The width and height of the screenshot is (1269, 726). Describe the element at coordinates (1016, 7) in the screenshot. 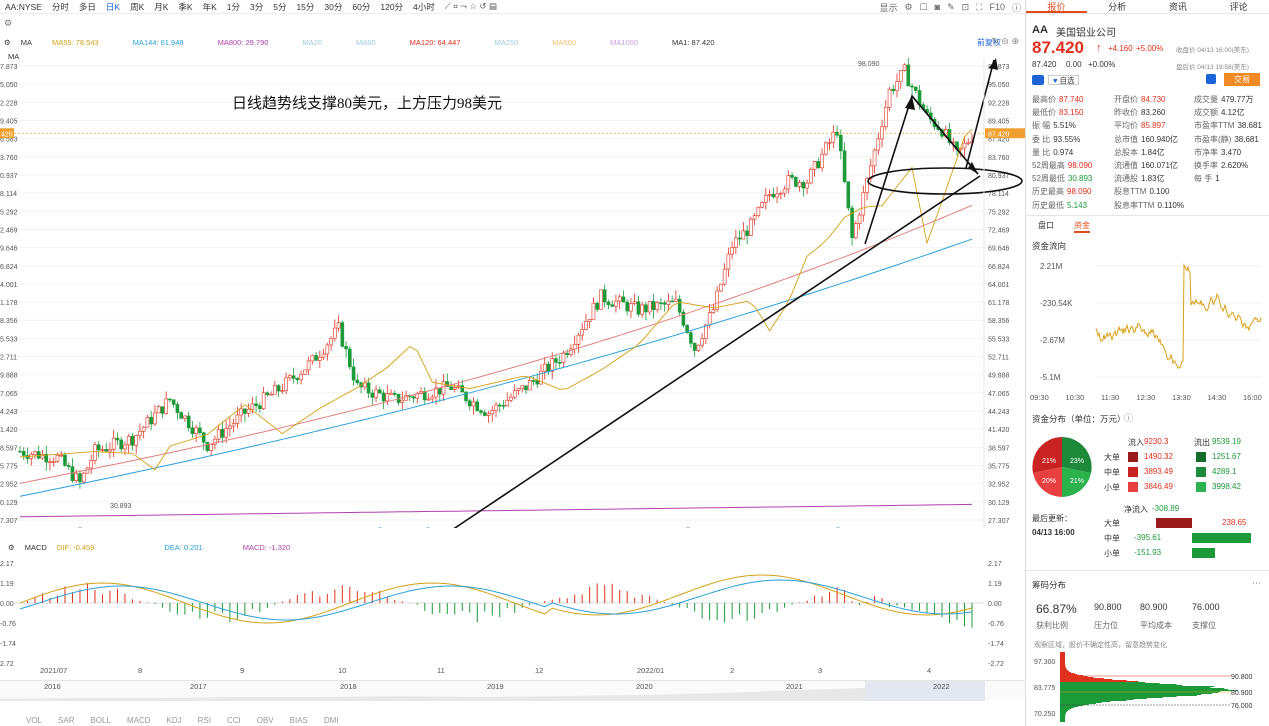

I see `info-icon: ⓘ` at that location.